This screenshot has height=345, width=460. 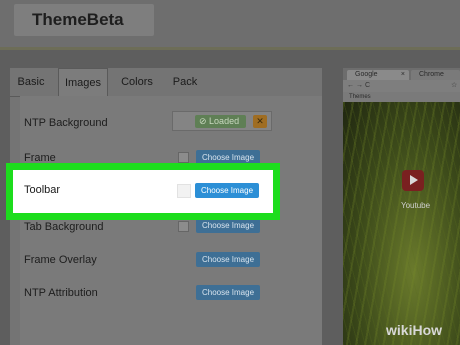 I want to click on tab-bar: Basic Images Colors Pack, so click(x=166, y=82).